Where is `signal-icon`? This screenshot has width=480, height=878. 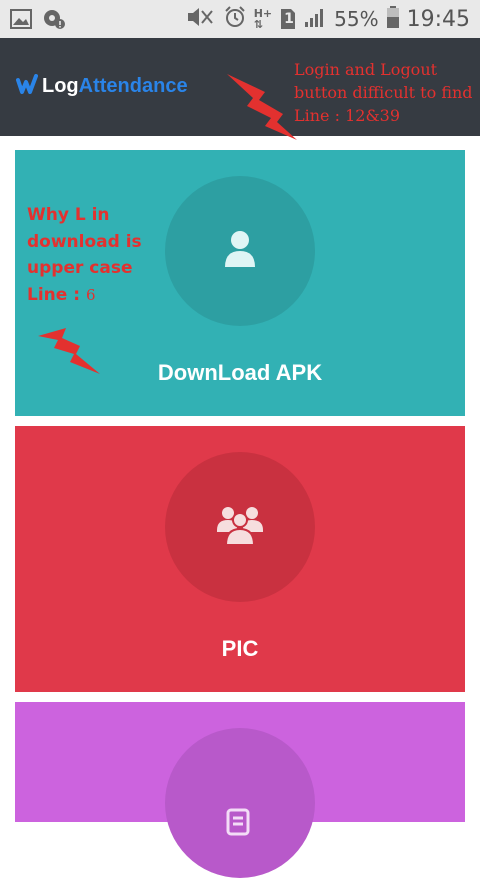 signal-icon is located at coordinates (315, 19).